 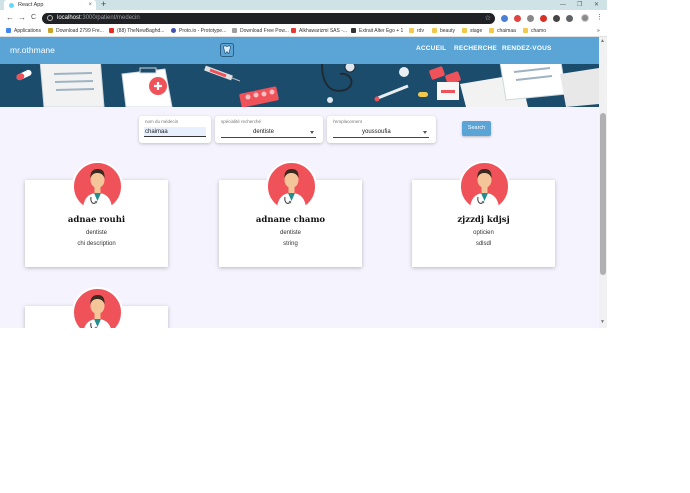 I want to click on doctor-name-input: chaimaa, so click(x=175, y=132).